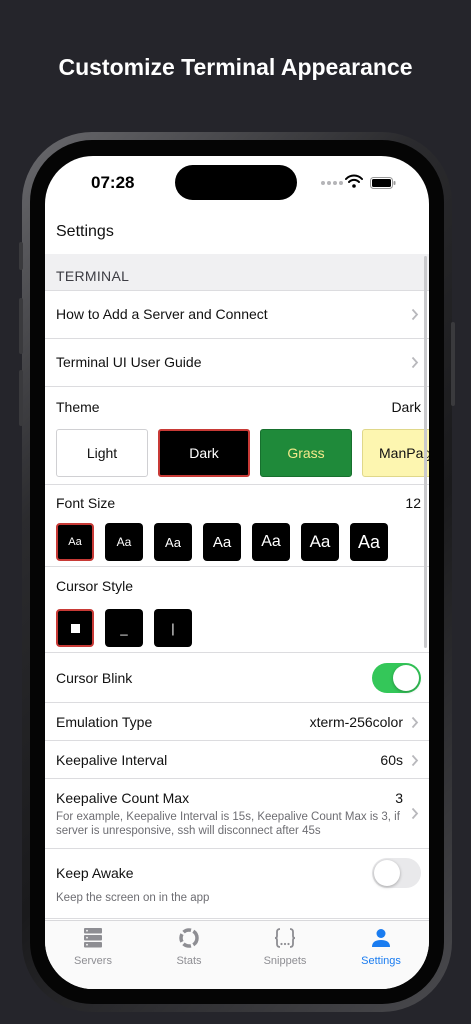  What do you see at coordinates (93, 961) in the screenshot?
I see `tab-label: Servers` at bounding box center [93, 961].